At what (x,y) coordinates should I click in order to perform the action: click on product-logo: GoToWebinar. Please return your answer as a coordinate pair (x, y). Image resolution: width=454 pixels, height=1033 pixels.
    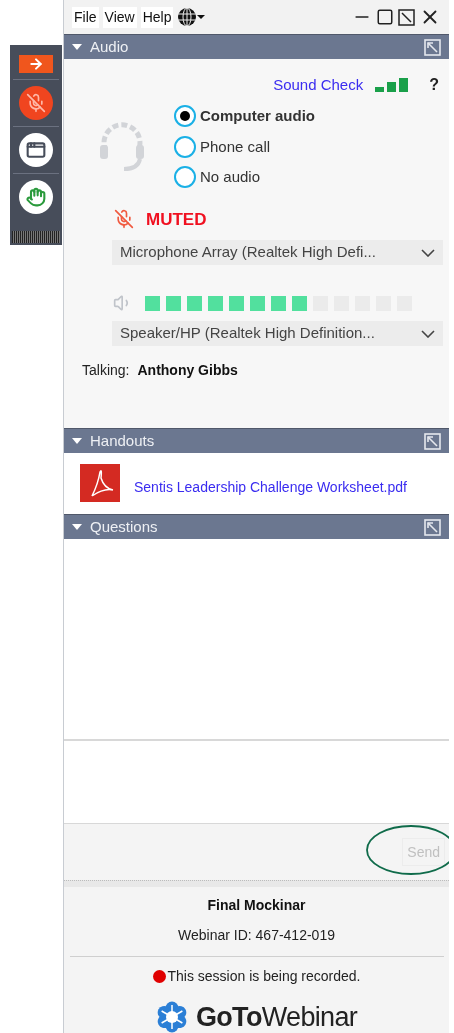
    Looking at the image, I should click on (276, 1017).